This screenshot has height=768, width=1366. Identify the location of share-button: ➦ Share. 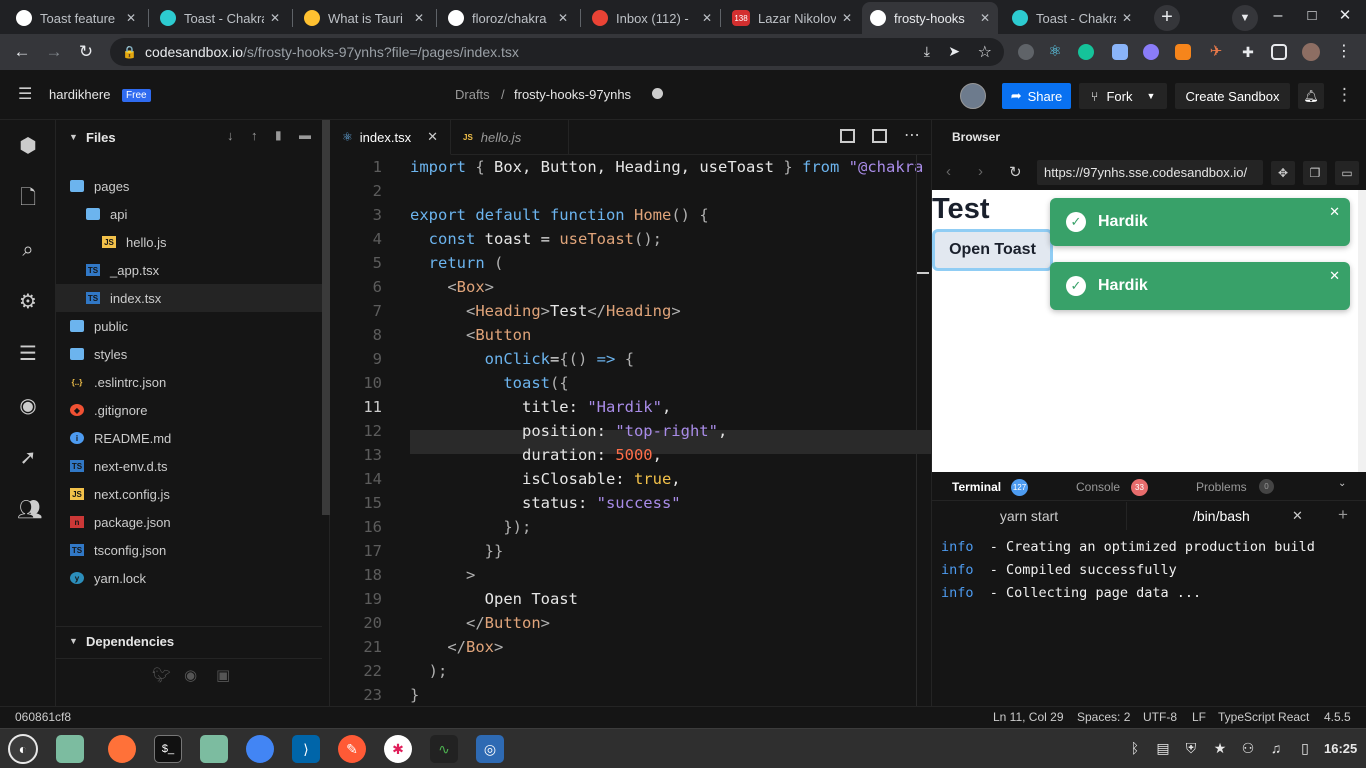
(1036, 96).